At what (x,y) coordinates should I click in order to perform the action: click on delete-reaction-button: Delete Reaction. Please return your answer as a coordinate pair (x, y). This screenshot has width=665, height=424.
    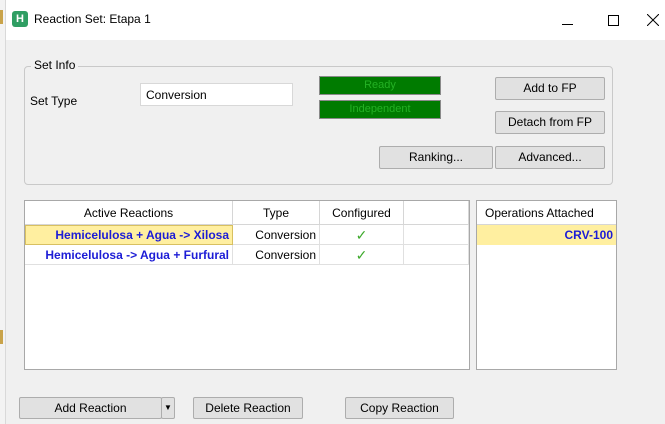
    Looking at the image, I should click on (248, 408).